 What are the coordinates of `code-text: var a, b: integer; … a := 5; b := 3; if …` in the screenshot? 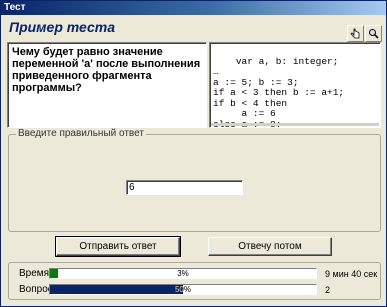 It's located at (279, 91).